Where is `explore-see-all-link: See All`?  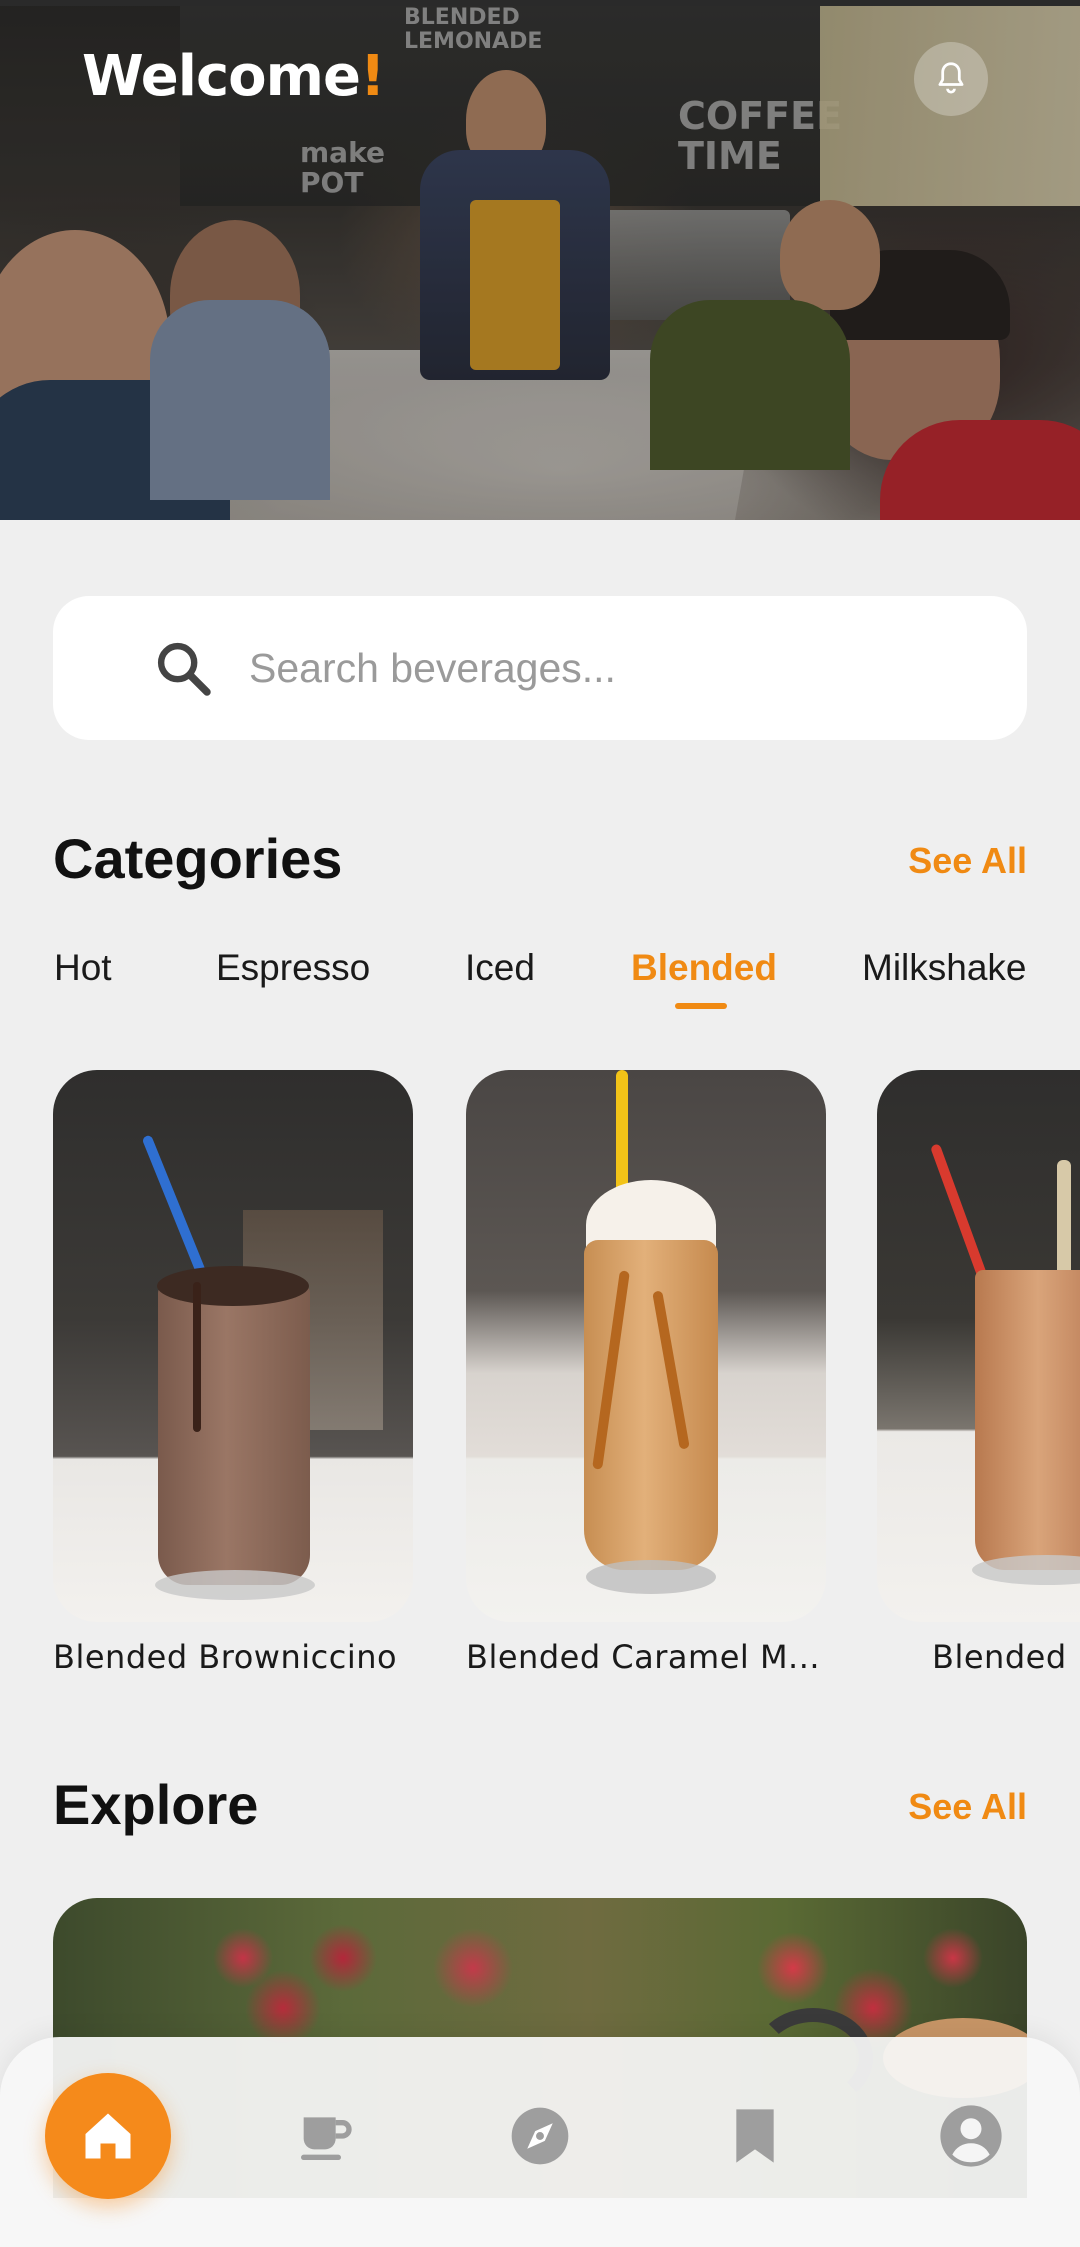 explore-see-all-link: See All is located at coordinates (967, 1807).